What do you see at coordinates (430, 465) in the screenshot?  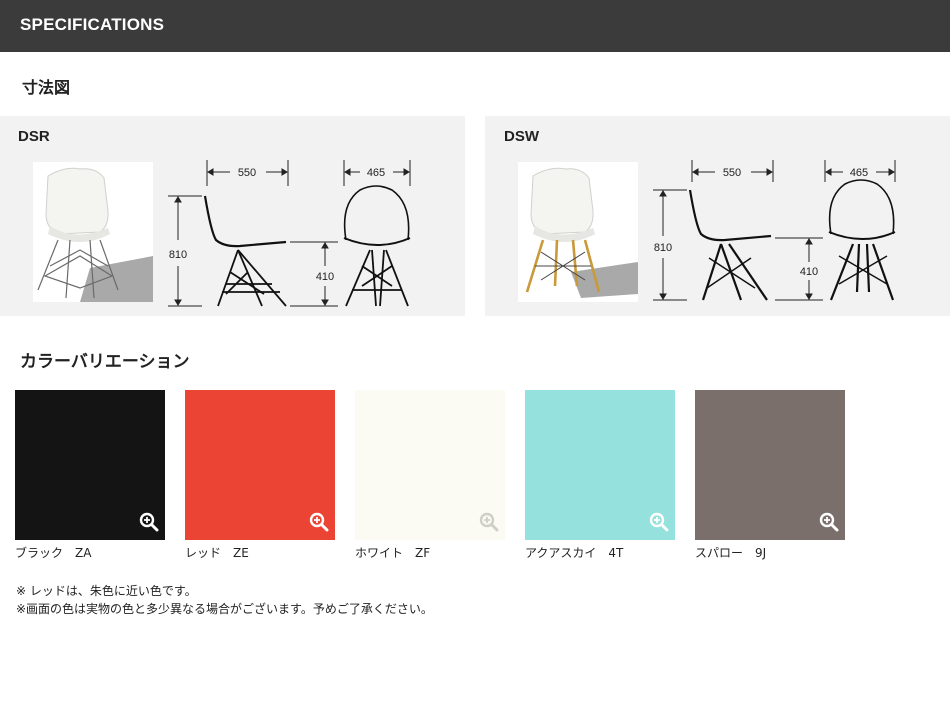 I see `color-swatch-white` at bounding box center [430, 465].